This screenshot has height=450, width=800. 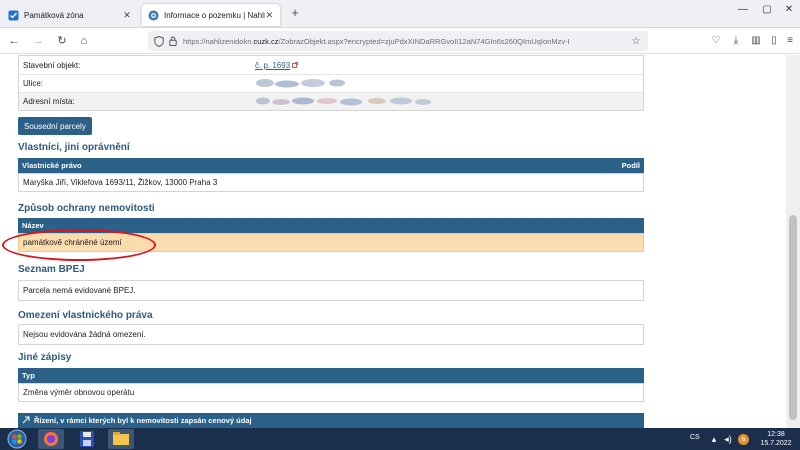 What do you see at coordinates (52, 65) in the screenshot?
I see `row-label: Stavební objekt:` at bounding box center [52, 65].